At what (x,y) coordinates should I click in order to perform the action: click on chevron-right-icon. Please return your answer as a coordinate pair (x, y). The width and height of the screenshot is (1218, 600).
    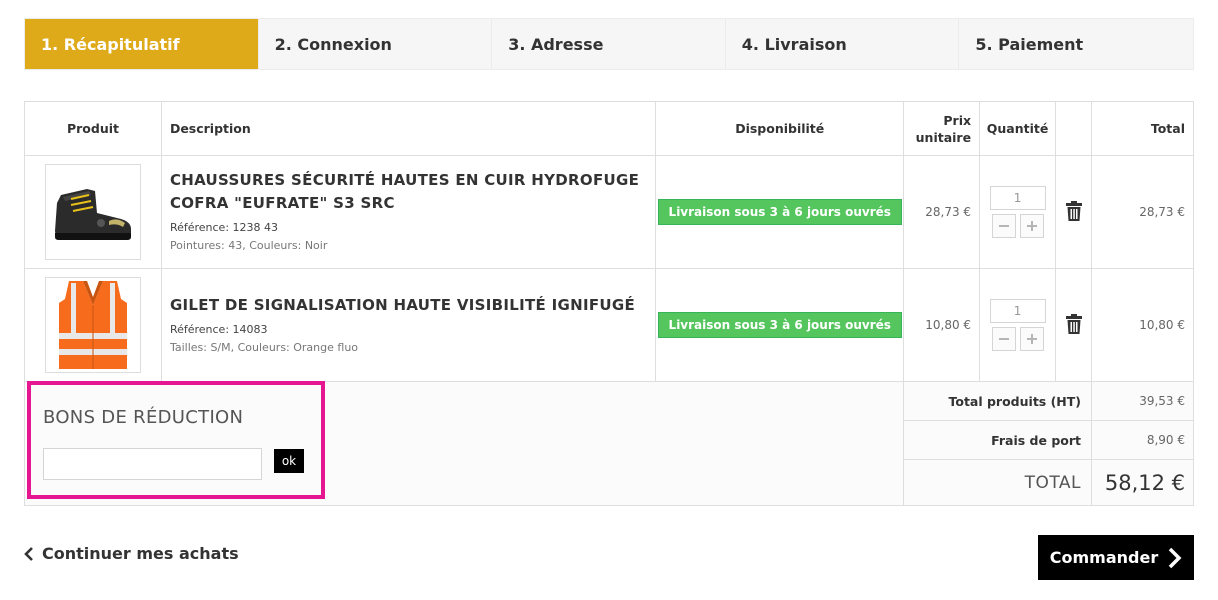
    Looking at the image, I should click on (1175, 557).